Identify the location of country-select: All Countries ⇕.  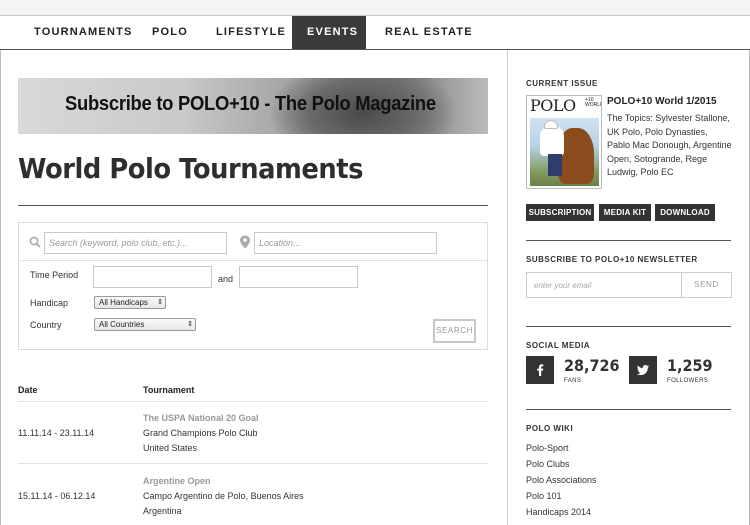
(145, 324).